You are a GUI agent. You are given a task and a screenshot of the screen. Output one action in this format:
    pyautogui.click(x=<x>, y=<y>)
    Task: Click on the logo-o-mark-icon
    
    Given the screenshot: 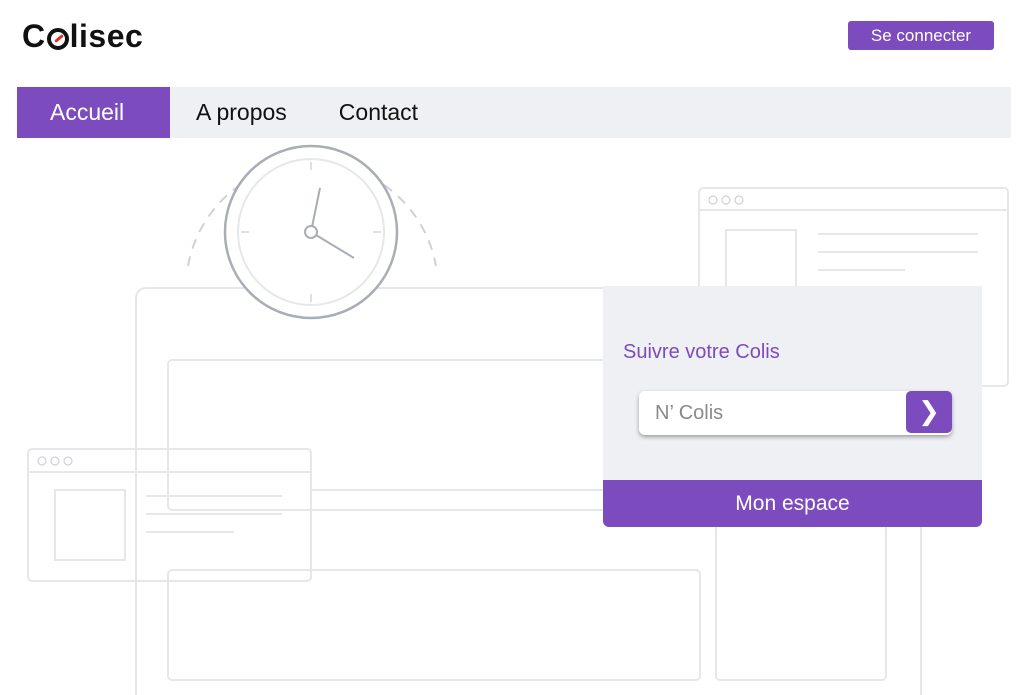 What is the action you would take?
    pyautogui.click(x=57, y=39)
    